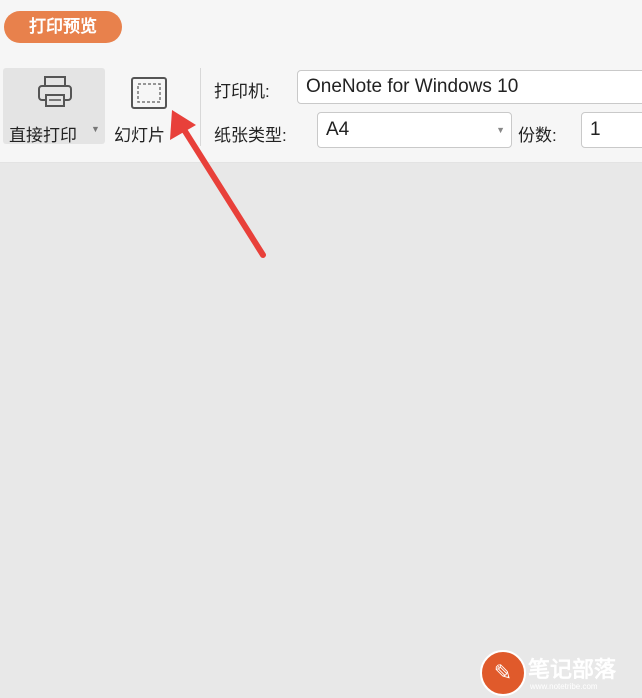 The height and width of the screenshot is (698, 642). I want to click on watermark: ✎ 笔记部落 www.notetribe.com, so click(561, 674).